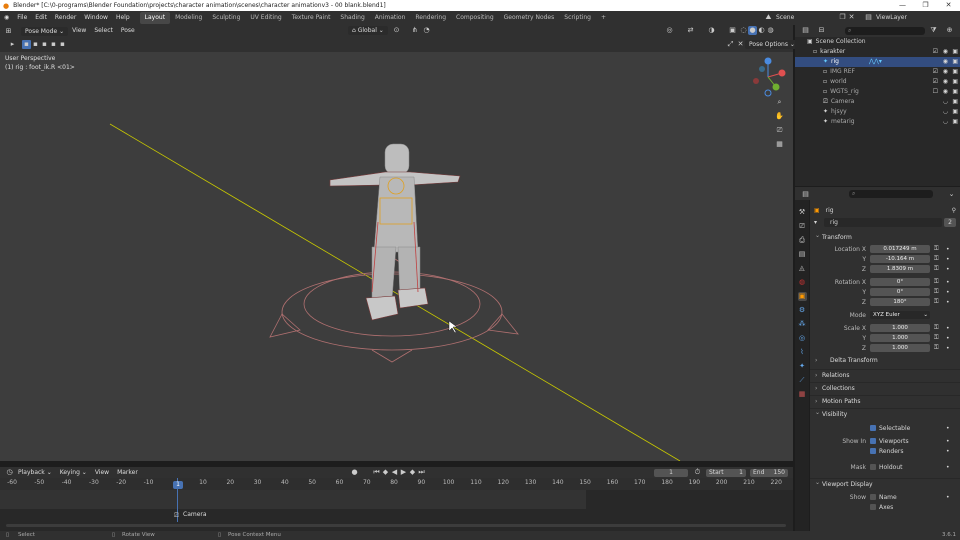  What do you see at coordinates (802, 212) in the screenshot?
I see `tool-tab-icon: ⚒` at bounding box center [802, 212].